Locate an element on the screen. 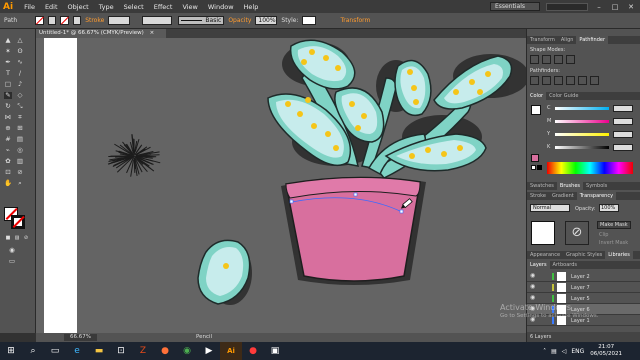  m-value-field is located at coordinates (623, 121).